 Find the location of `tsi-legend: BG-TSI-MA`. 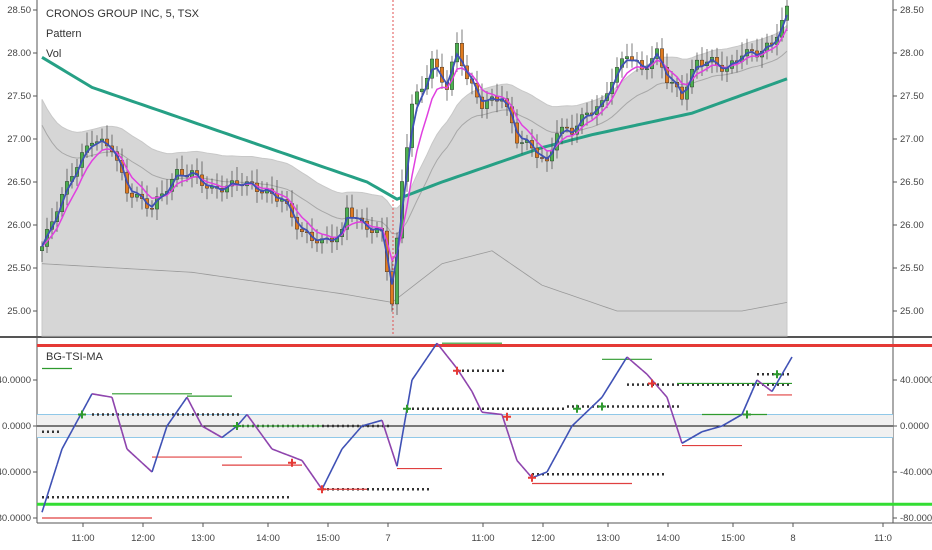

tsi-legend: BG-TSI-MA is located at coordinates (74, 357).